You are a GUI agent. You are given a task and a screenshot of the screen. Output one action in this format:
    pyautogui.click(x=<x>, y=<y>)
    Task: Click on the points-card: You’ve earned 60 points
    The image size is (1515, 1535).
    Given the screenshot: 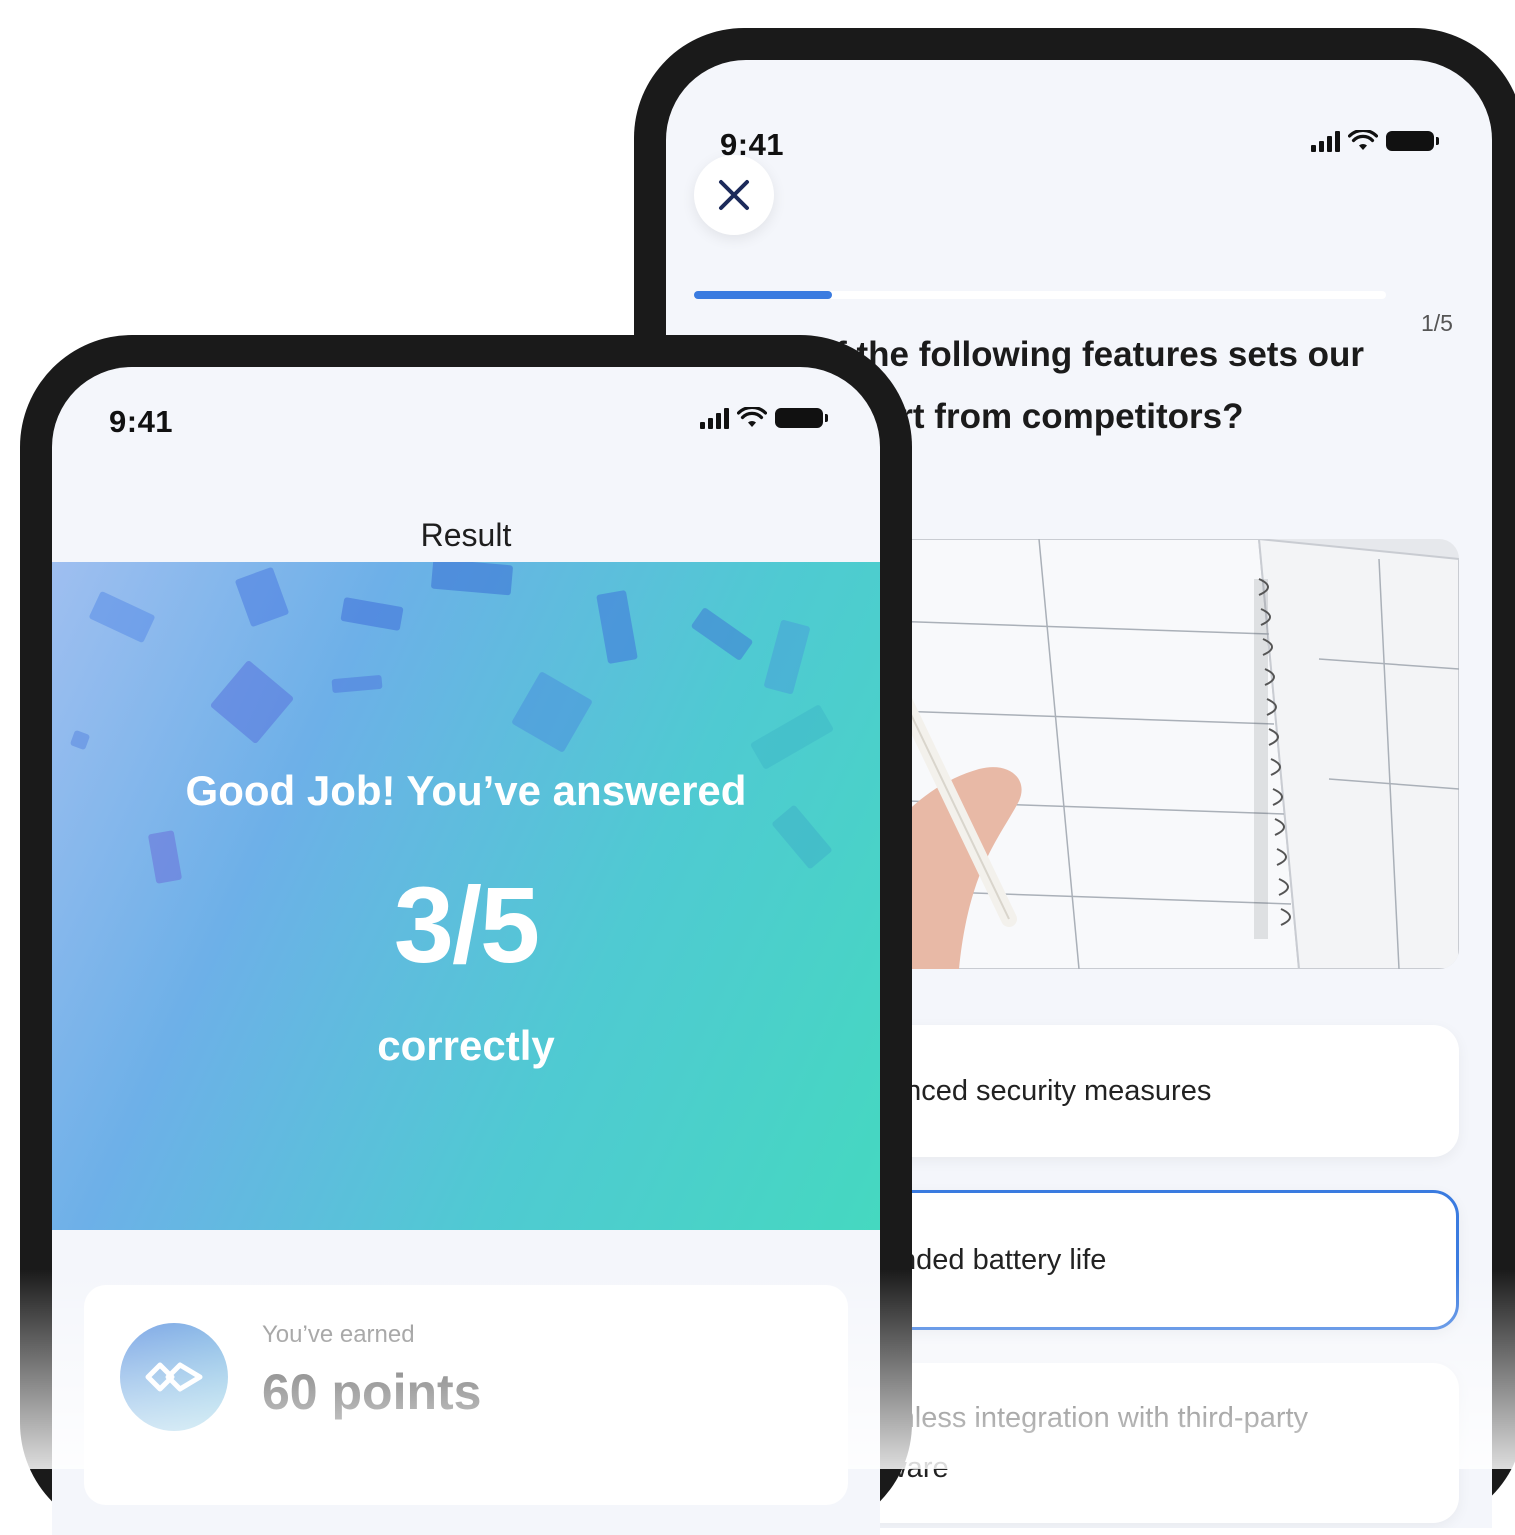 What is the action you would take?
    pyautogui.click(x=466, y=1395)
    